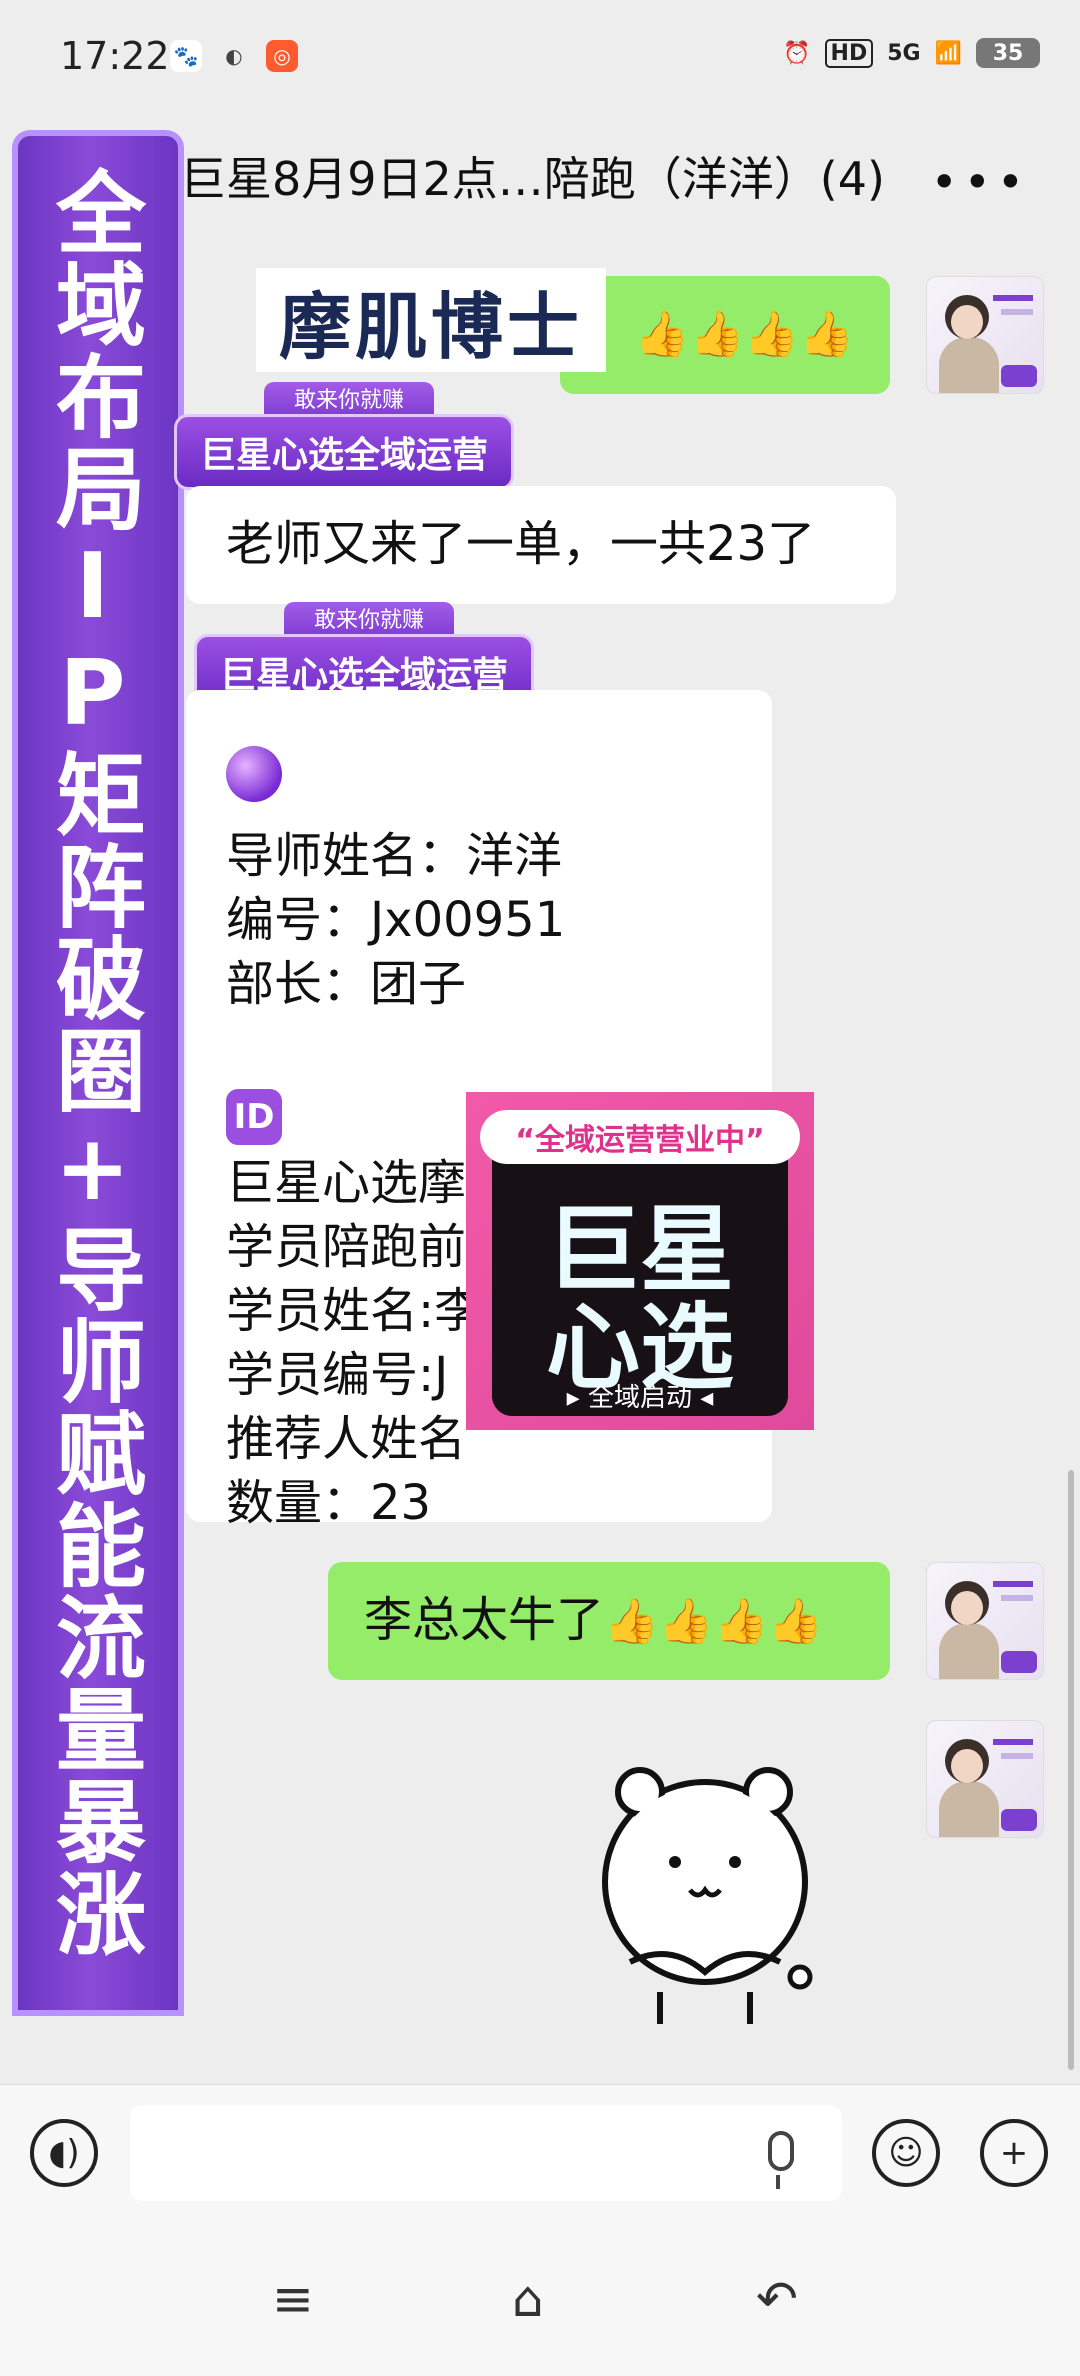 The image size is (1080, 2376). Describe the element at coordinates (640, 1137) in the screenshot. I see `promo-banner-text: “全域运营营业中”` at that location.